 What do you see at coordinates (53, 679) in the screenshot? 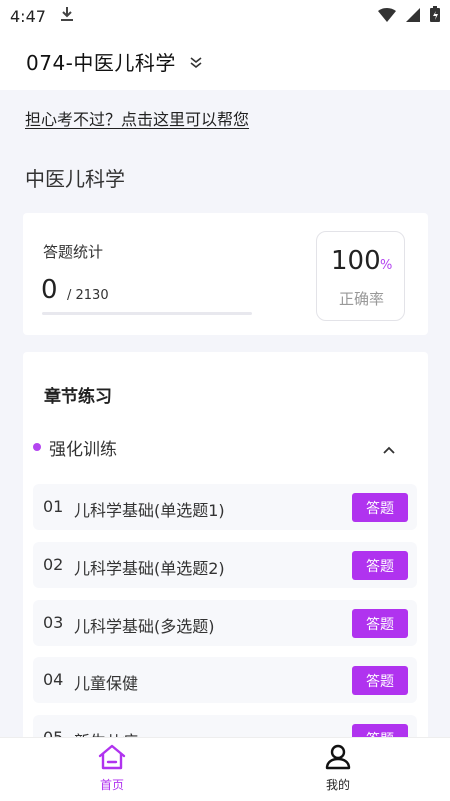
I see `item-number: 04` at bounding box center [53, 679].